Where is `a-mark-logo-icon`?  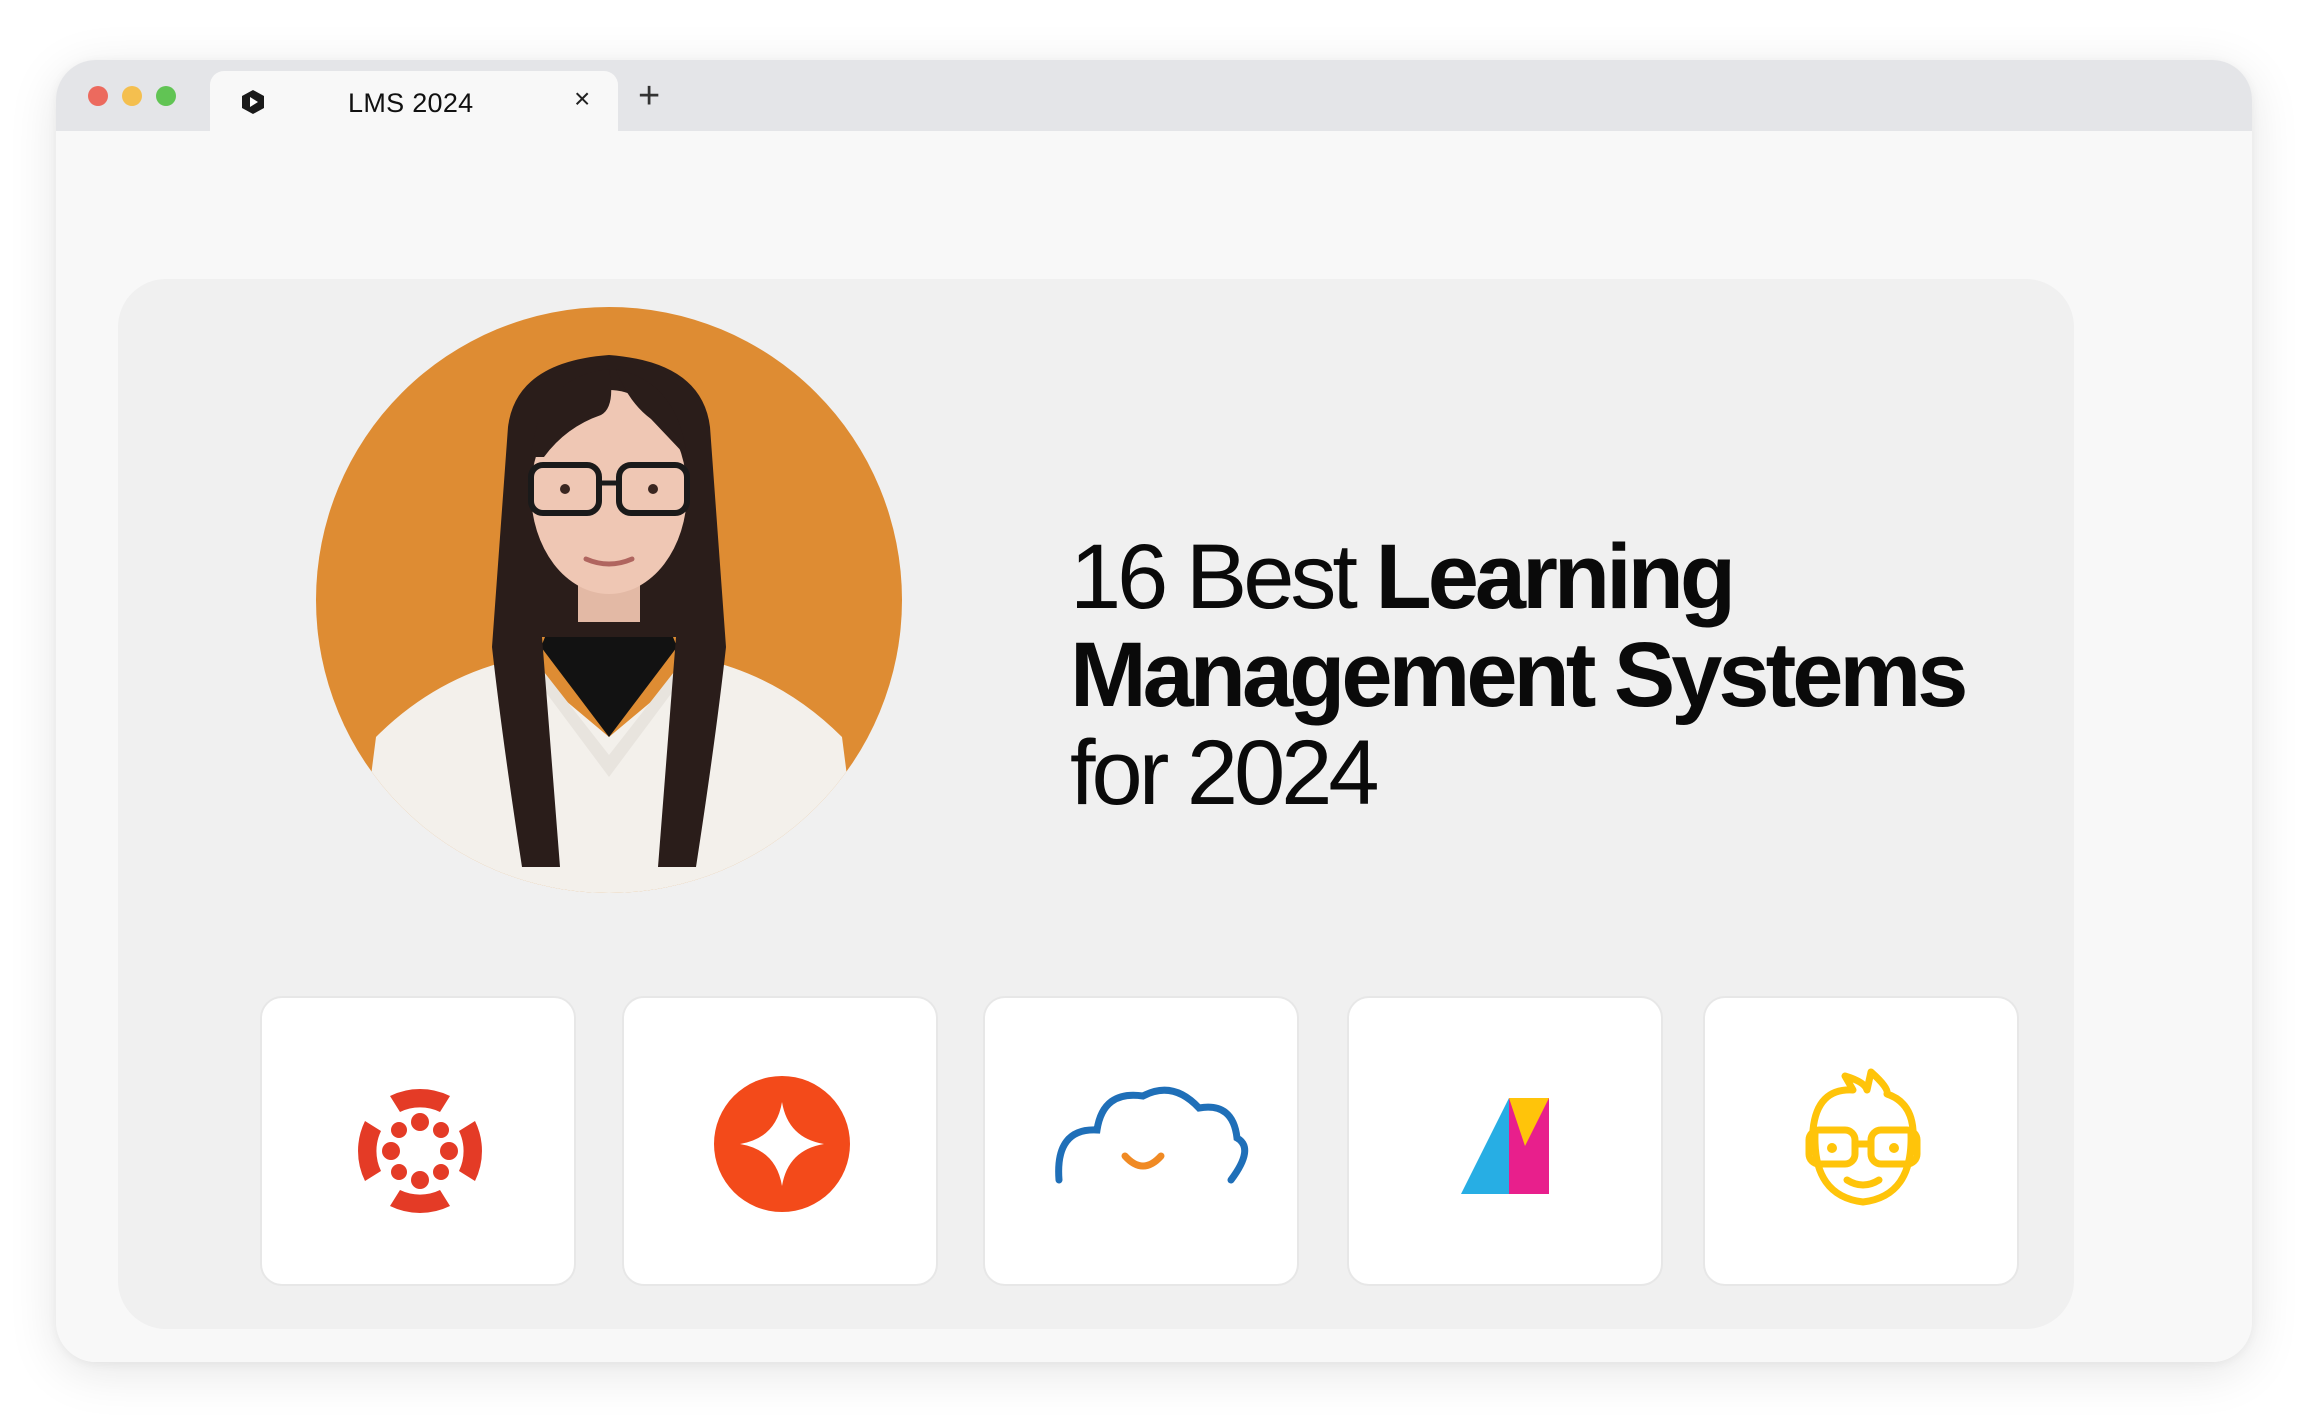 a-mark-logo-icon is located at coordinates (1505, 1146).